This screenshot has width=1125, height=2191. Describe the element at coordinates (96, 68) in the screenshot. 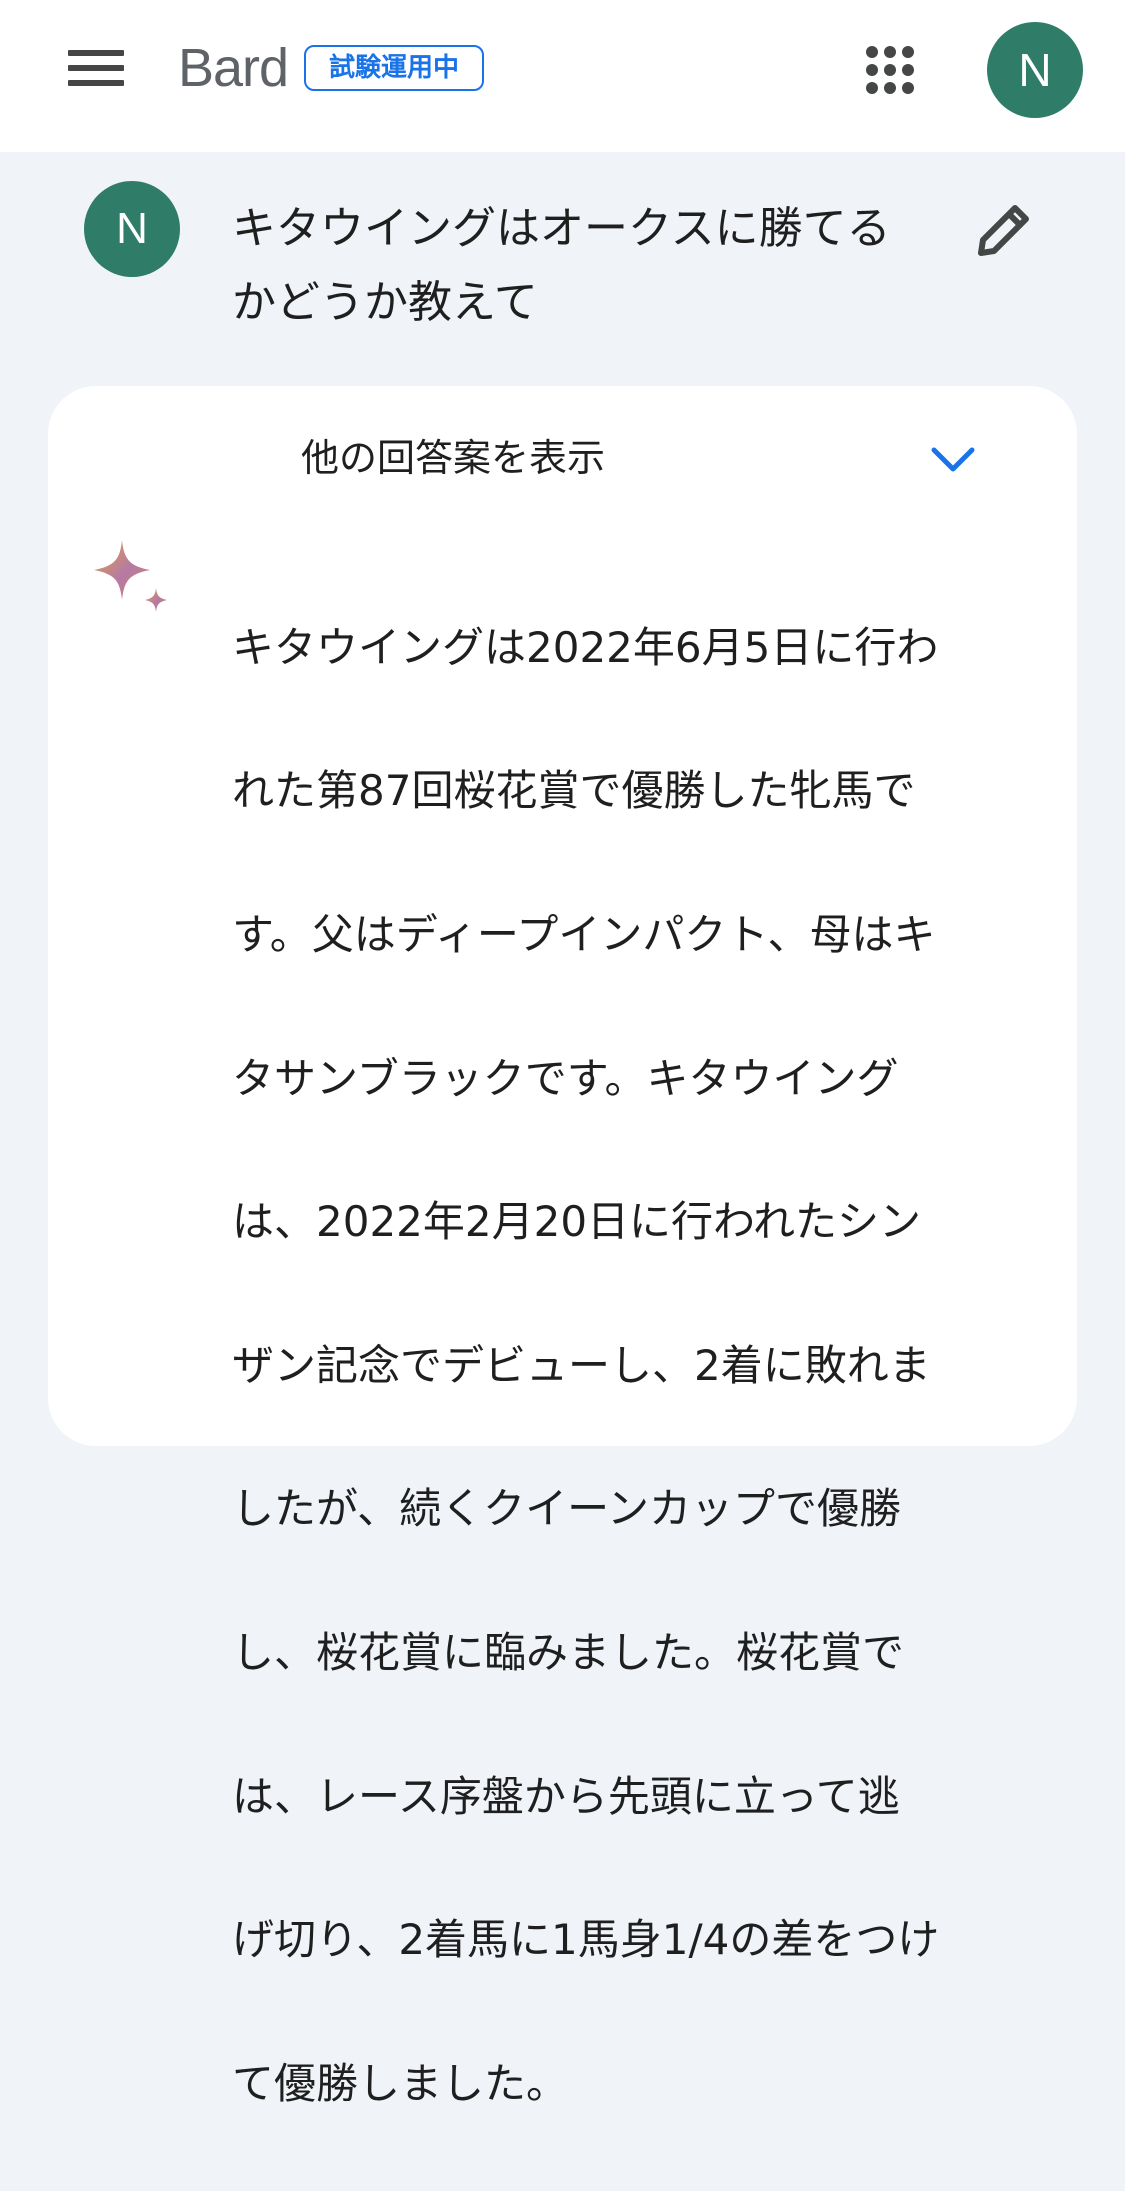

I see `hamburger-menu-icon` at that location.